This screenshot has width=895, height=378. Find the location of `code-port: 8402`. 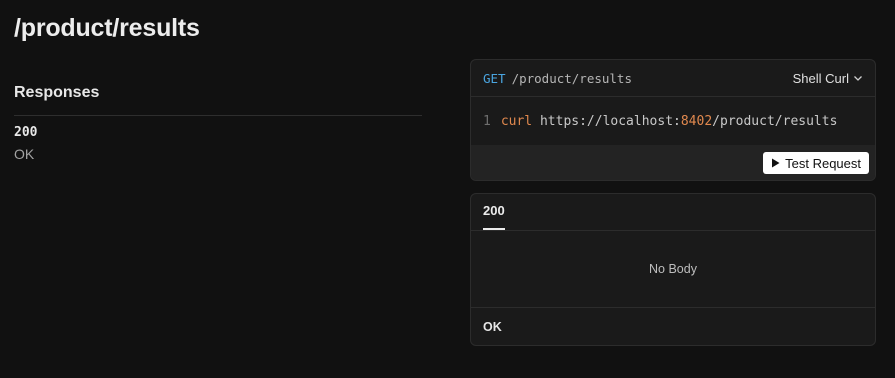

code-port: 8402 is located at coordinates (696, 121).